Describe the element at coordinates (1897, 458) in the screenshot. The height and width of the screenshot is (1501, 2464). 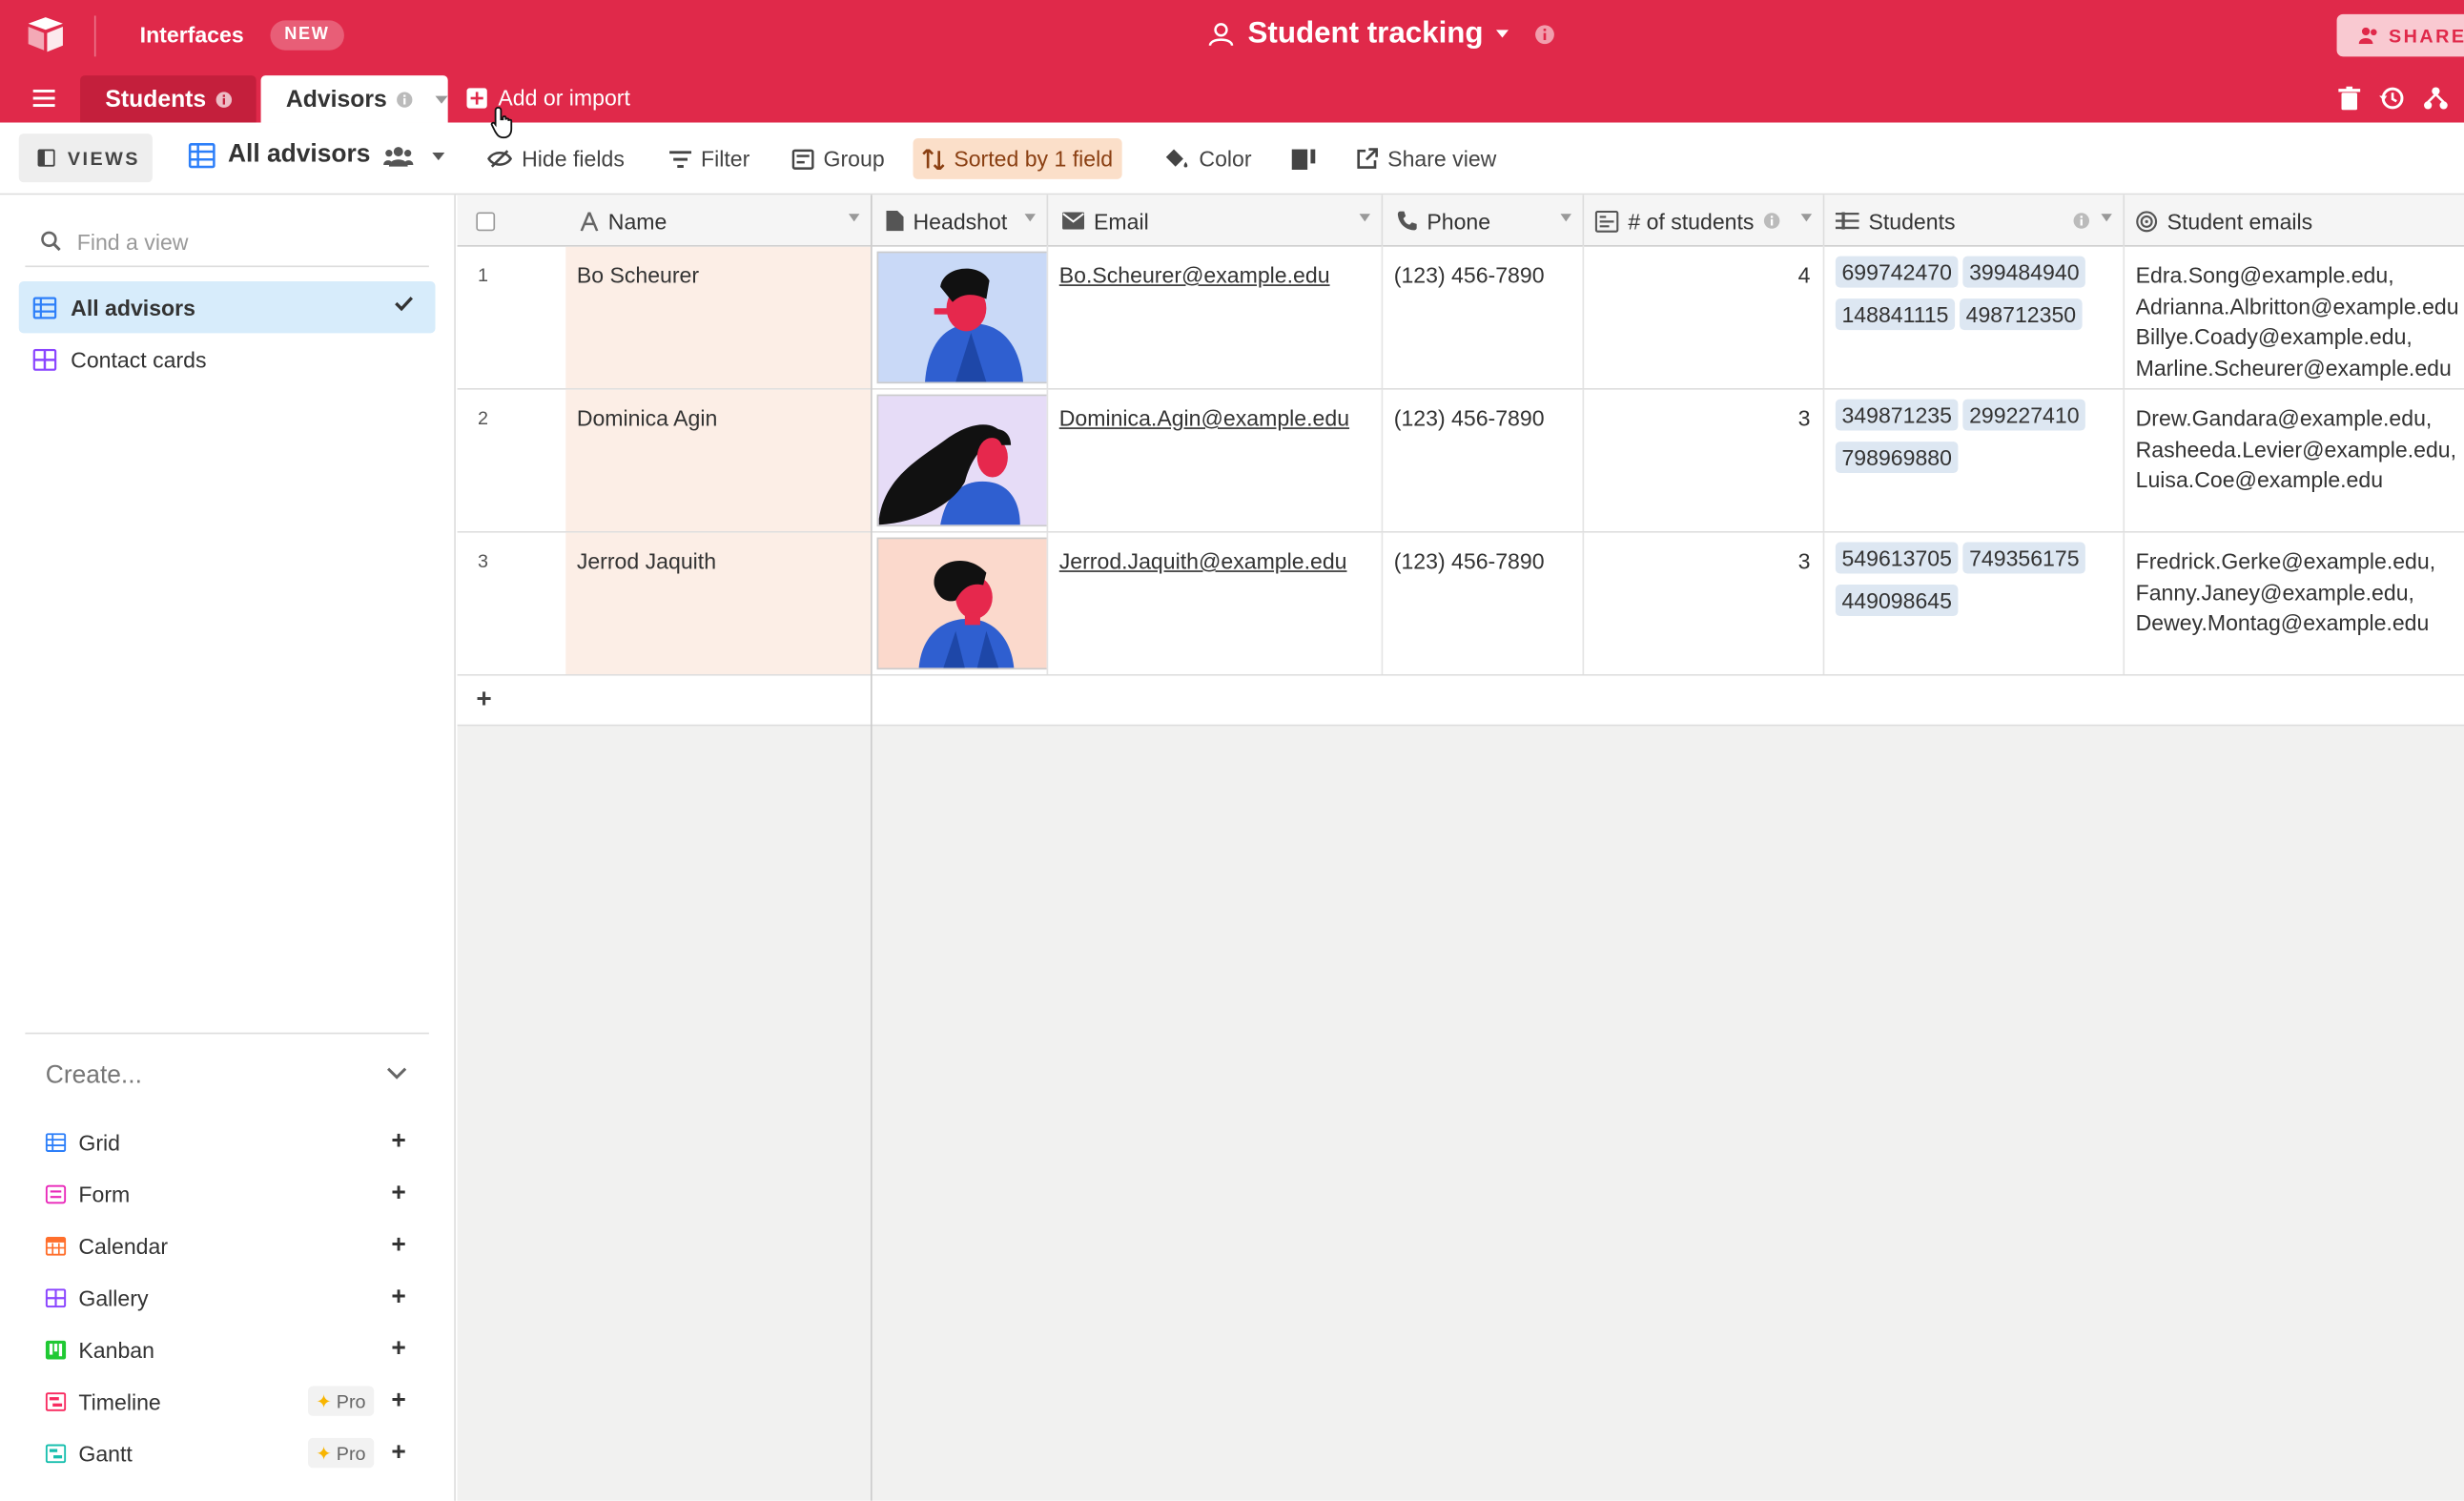
I see `student-chip: 798969880` at that location.